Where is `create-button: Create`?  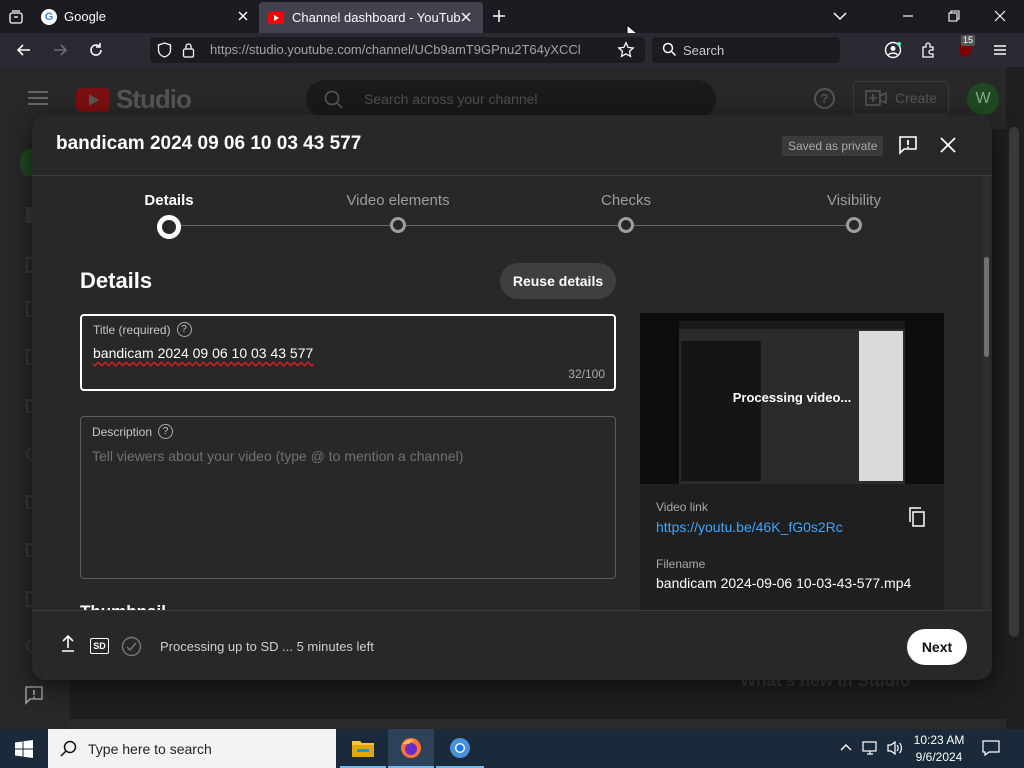
create-button: Create is located at coordinates (901, 98).